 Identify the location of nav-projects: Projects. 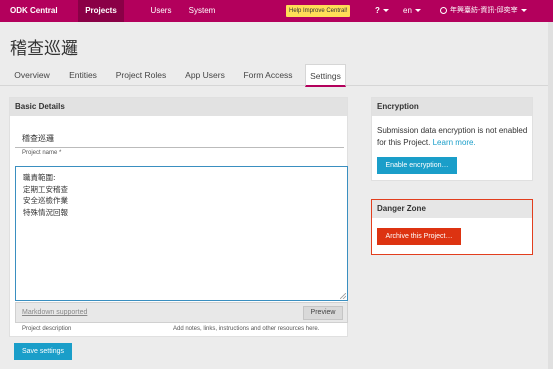
(101, 11).